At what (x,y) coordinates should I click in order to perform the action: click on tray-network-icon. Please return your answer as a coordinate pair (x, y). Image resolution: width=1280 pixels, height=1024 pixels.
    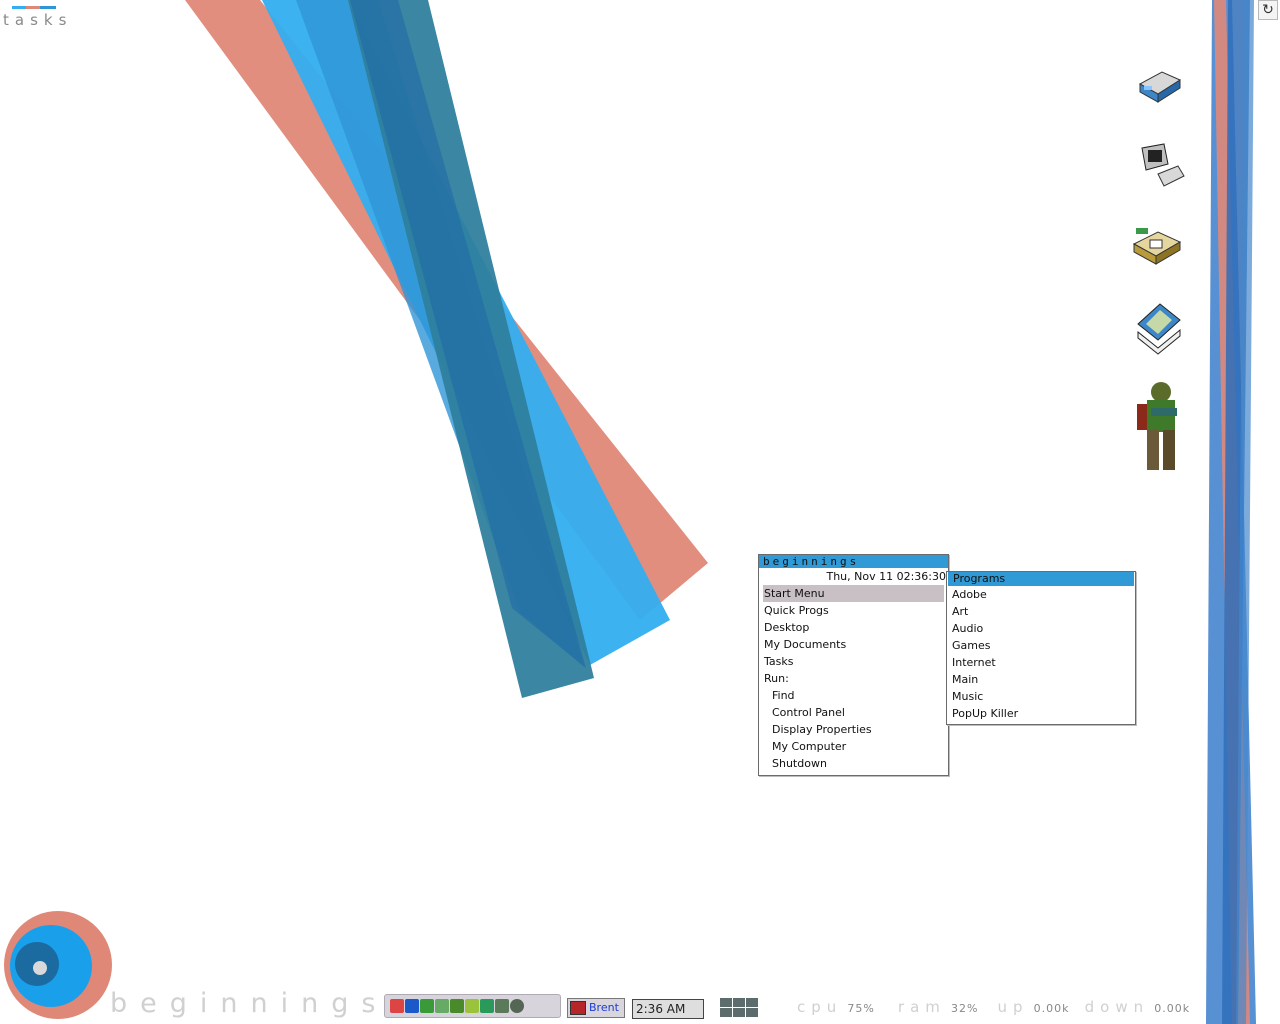
    Looking at the image, I should click on (412, 1006).